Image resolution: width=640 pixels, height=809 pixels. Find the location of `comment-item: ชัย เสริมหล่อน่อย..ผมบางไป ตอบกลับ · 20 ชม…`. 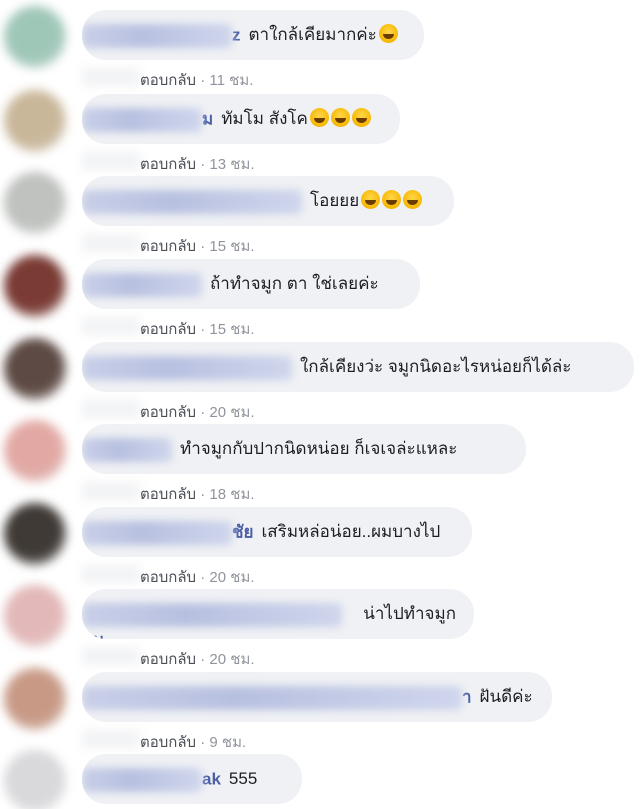

comment-item: ชัย เสริมหล่อน่อย..ผมบางไป ตอบกลับ · 20 ชม… is located at coordinates (320, 544).